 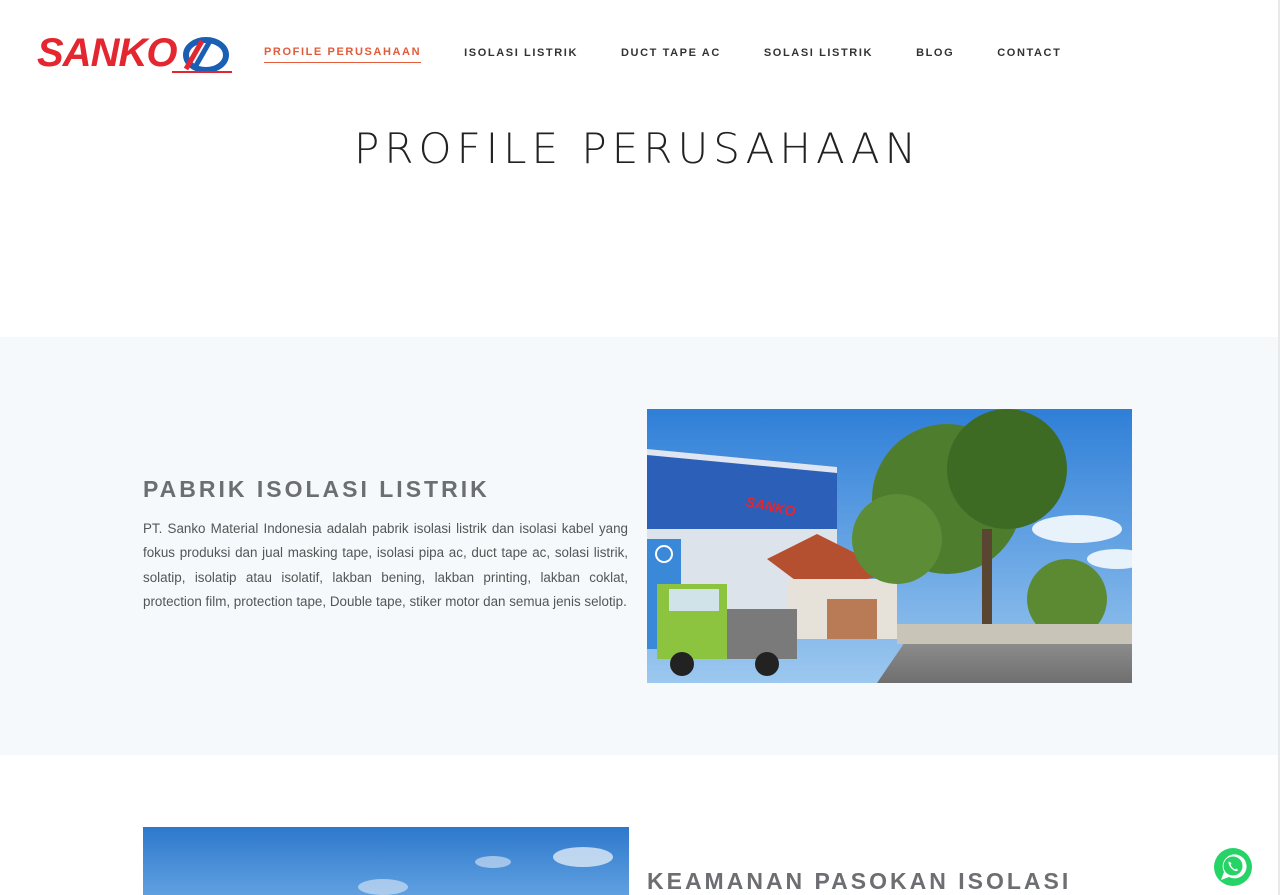 I want to click on sky-image, so click(x=386, y=861).